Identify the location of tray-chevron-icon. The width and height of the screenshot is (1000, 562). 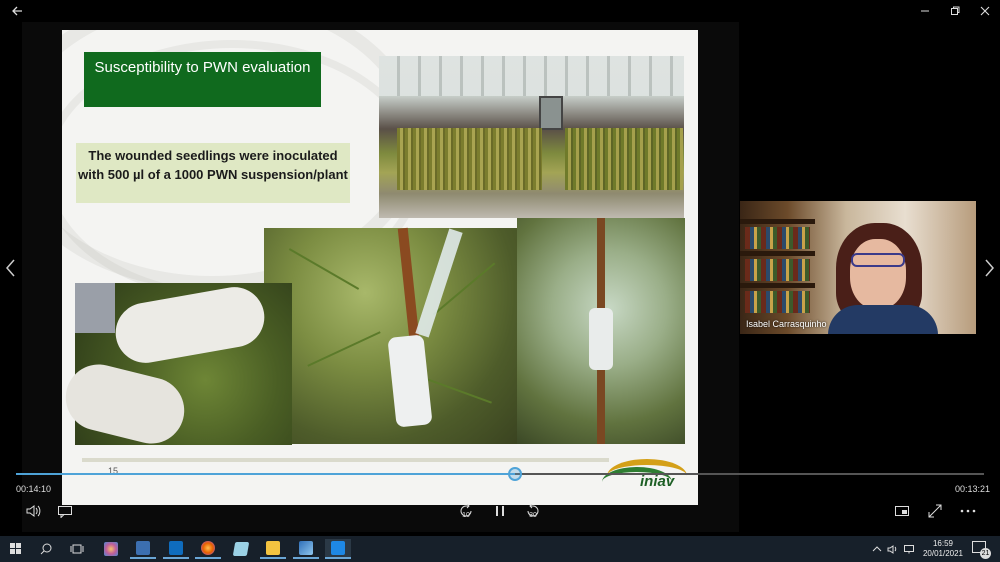
(877, 549).